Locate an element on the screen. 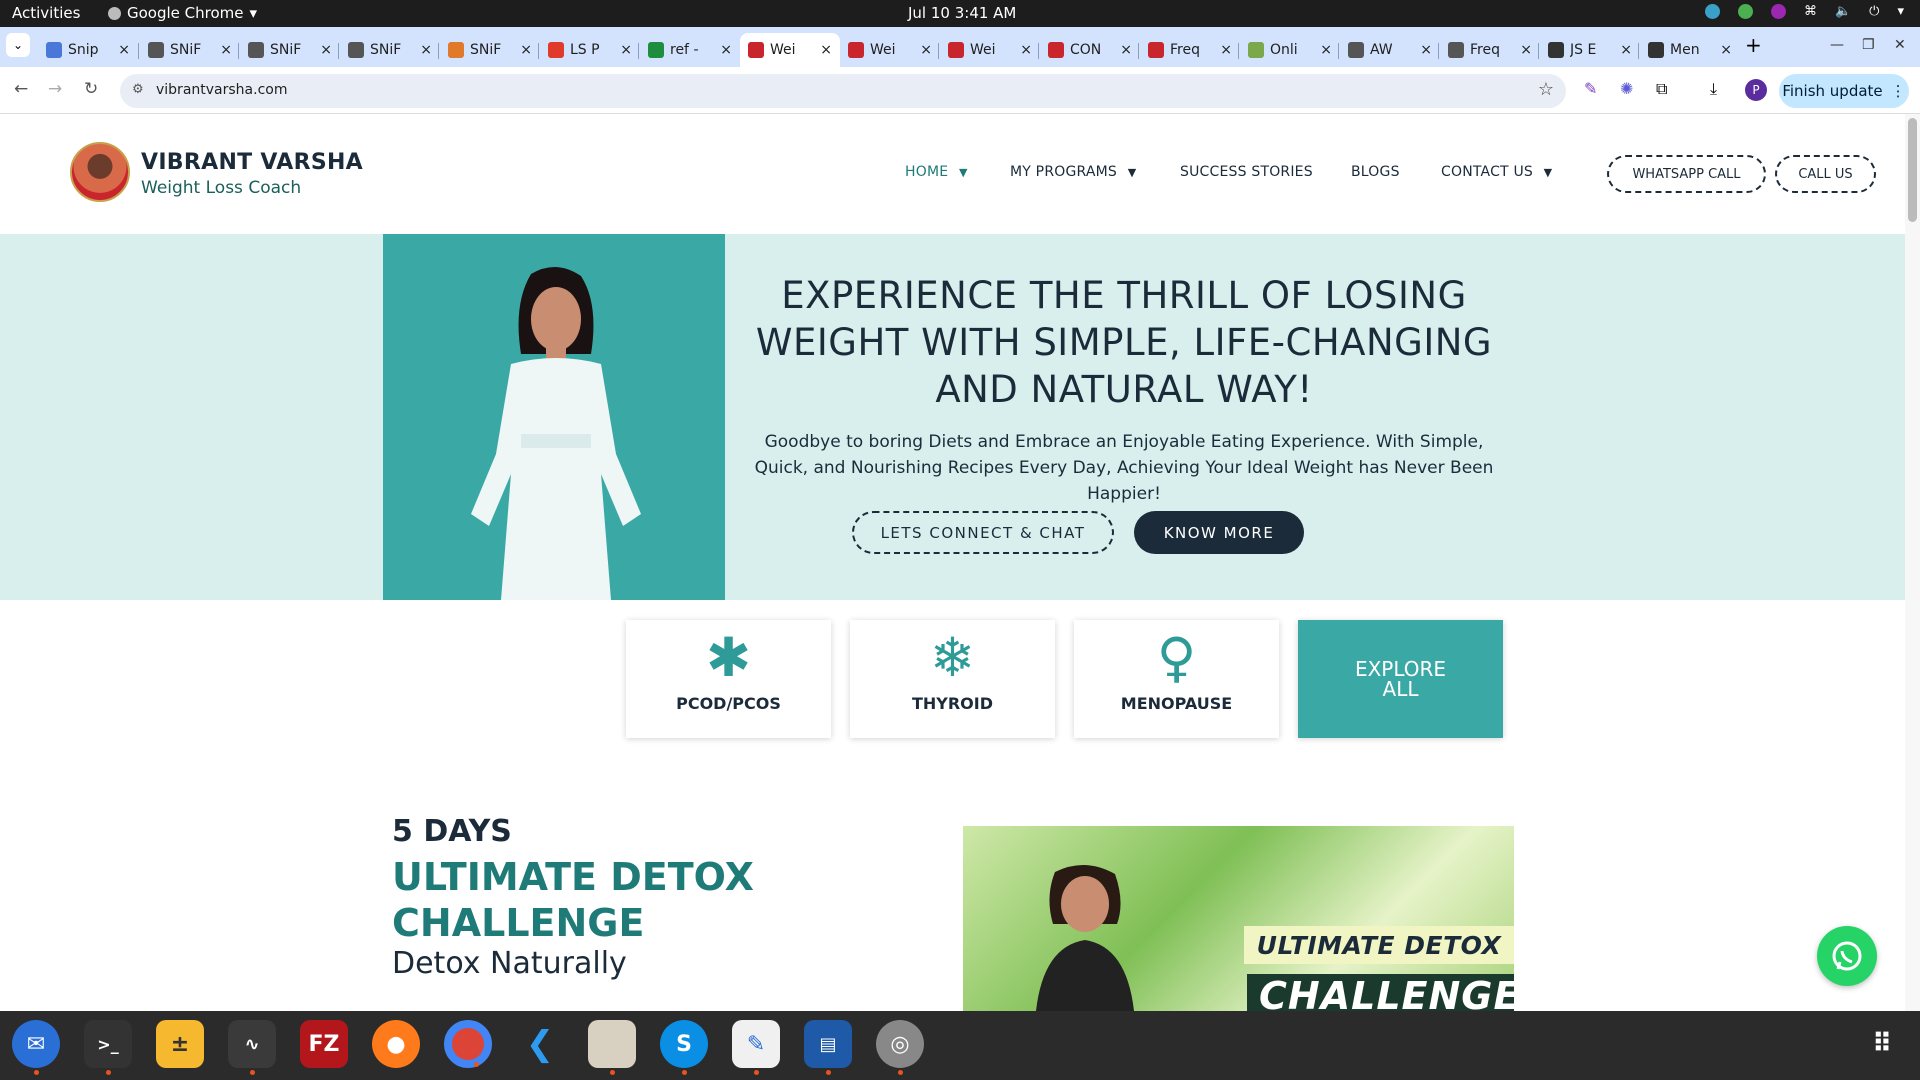 The height and width of the screenshot is (1080, 1920). url-text: vibrantvarsha.com is located at coordinates (221, 90).